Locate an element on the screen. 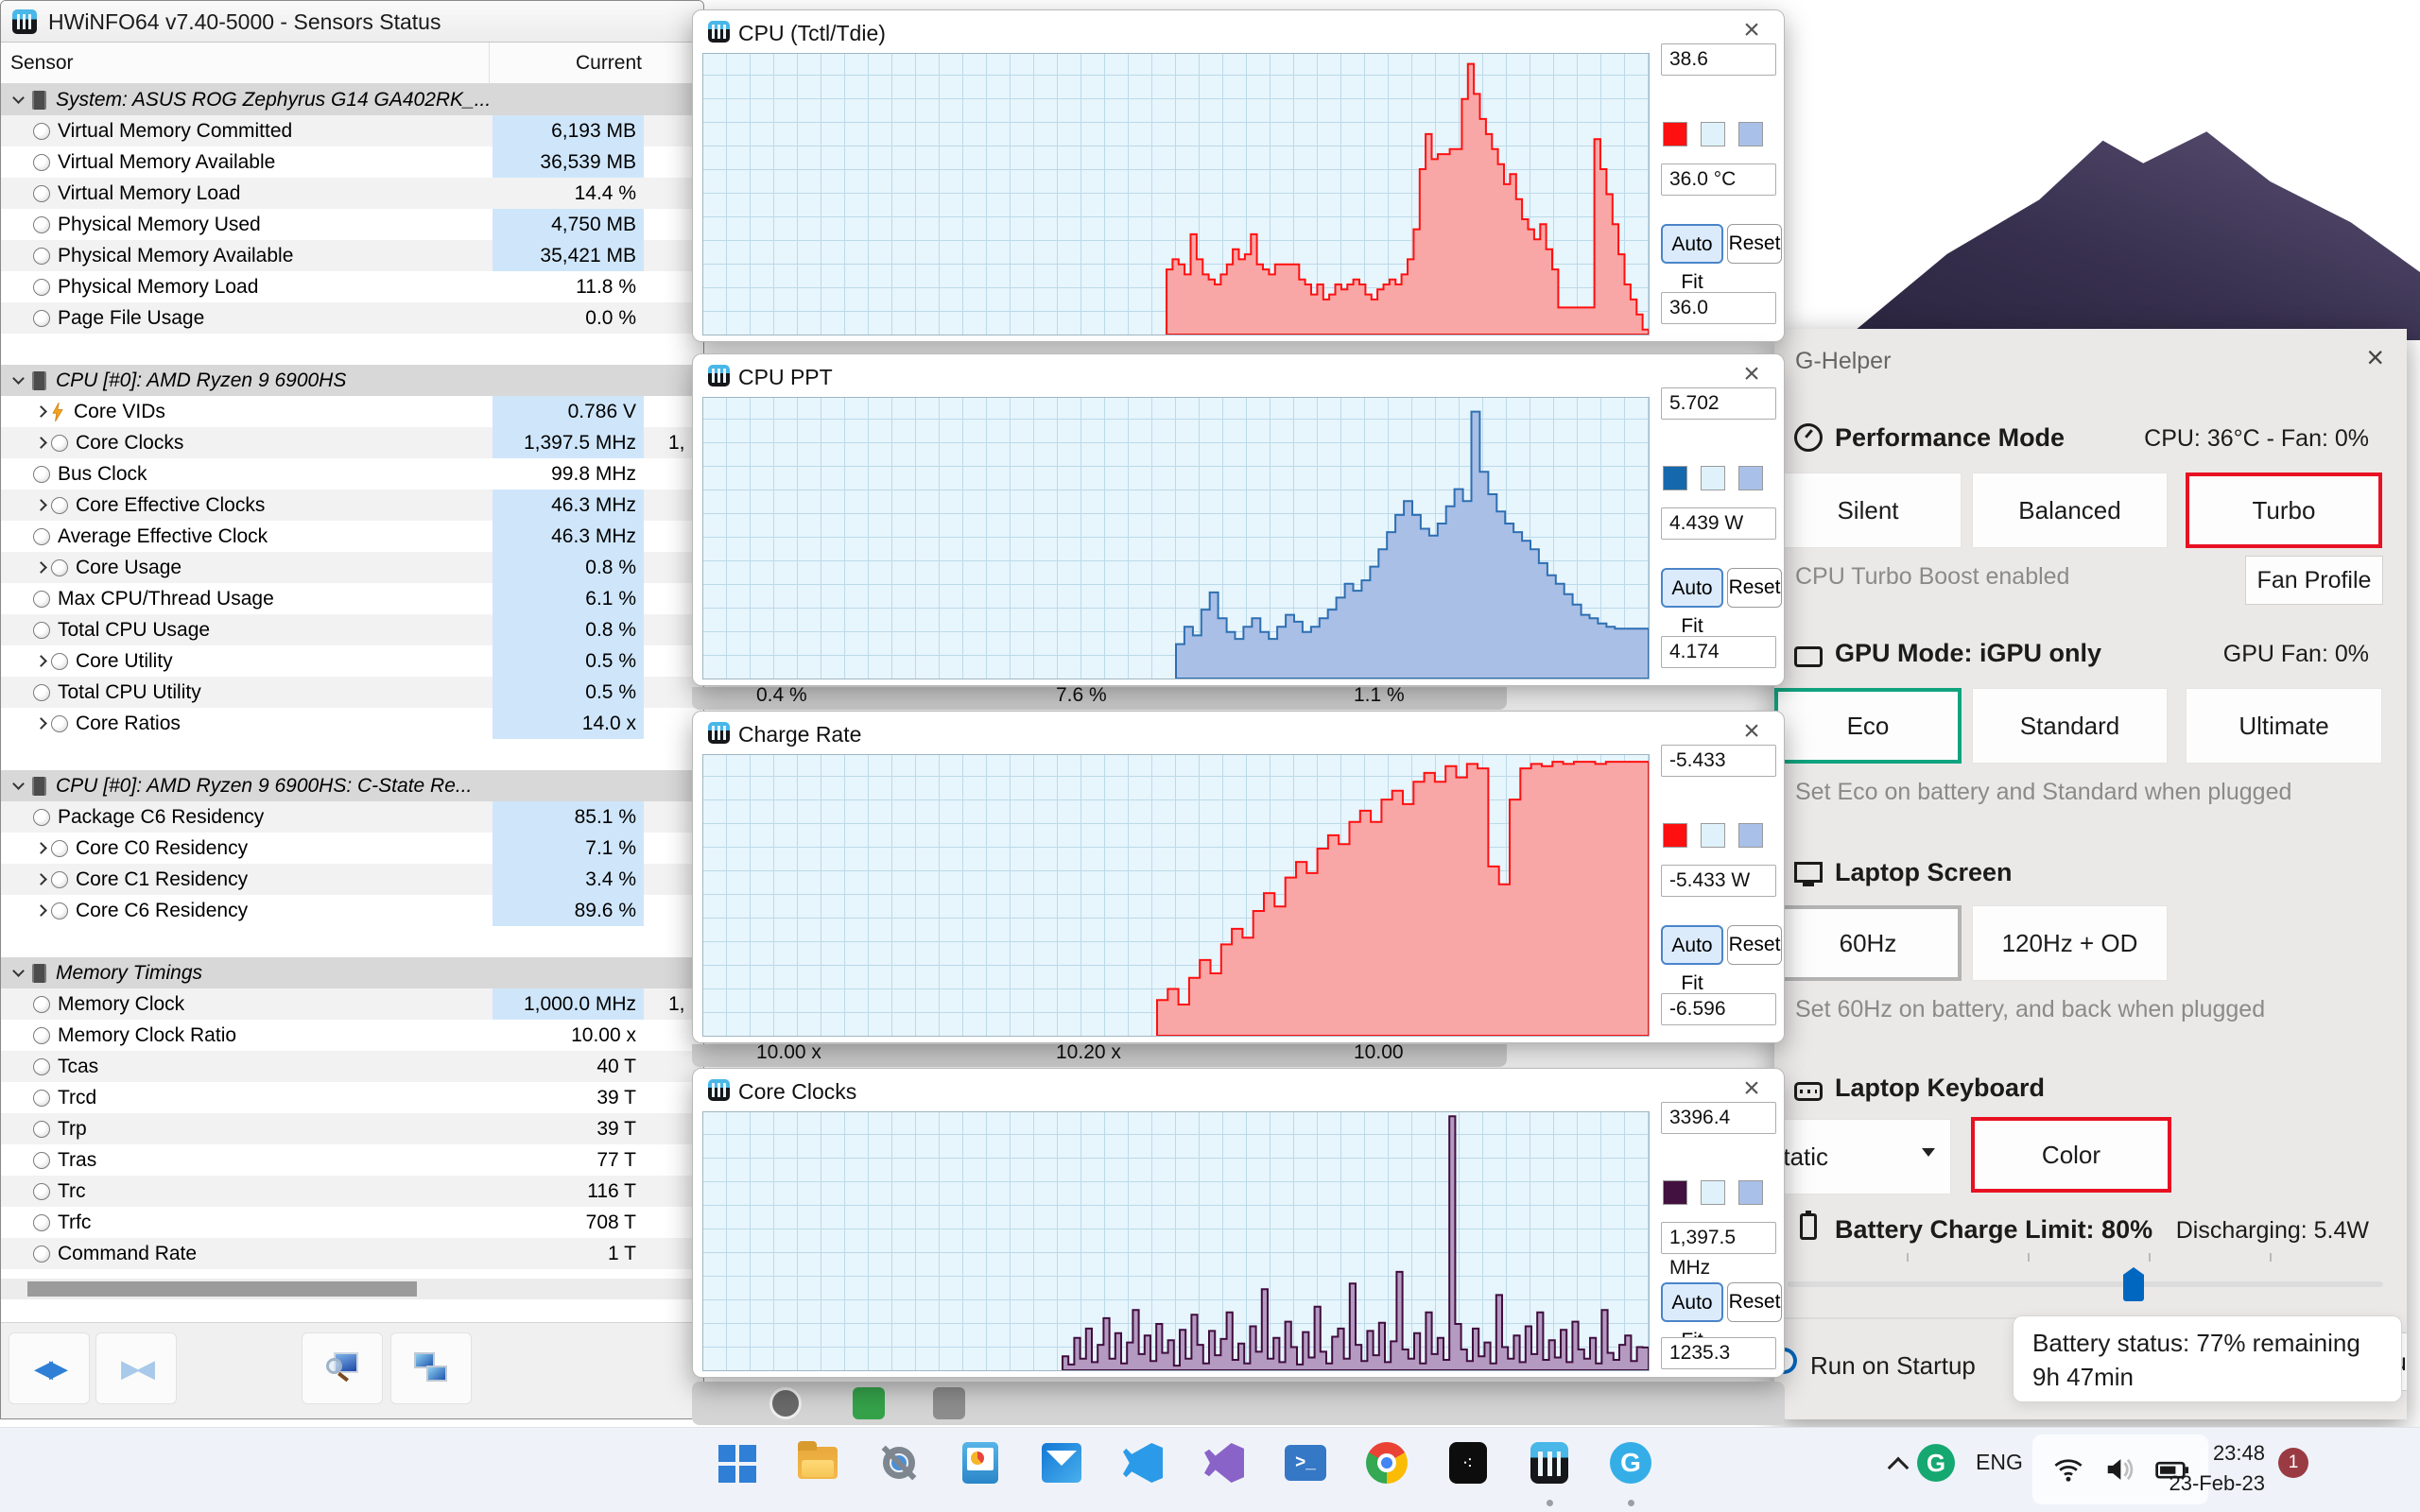 Image resolution: width=2420 pixels, height=1512 pixels. expand-columns-button: ◀▶ is located at coordinates (49, 1368).